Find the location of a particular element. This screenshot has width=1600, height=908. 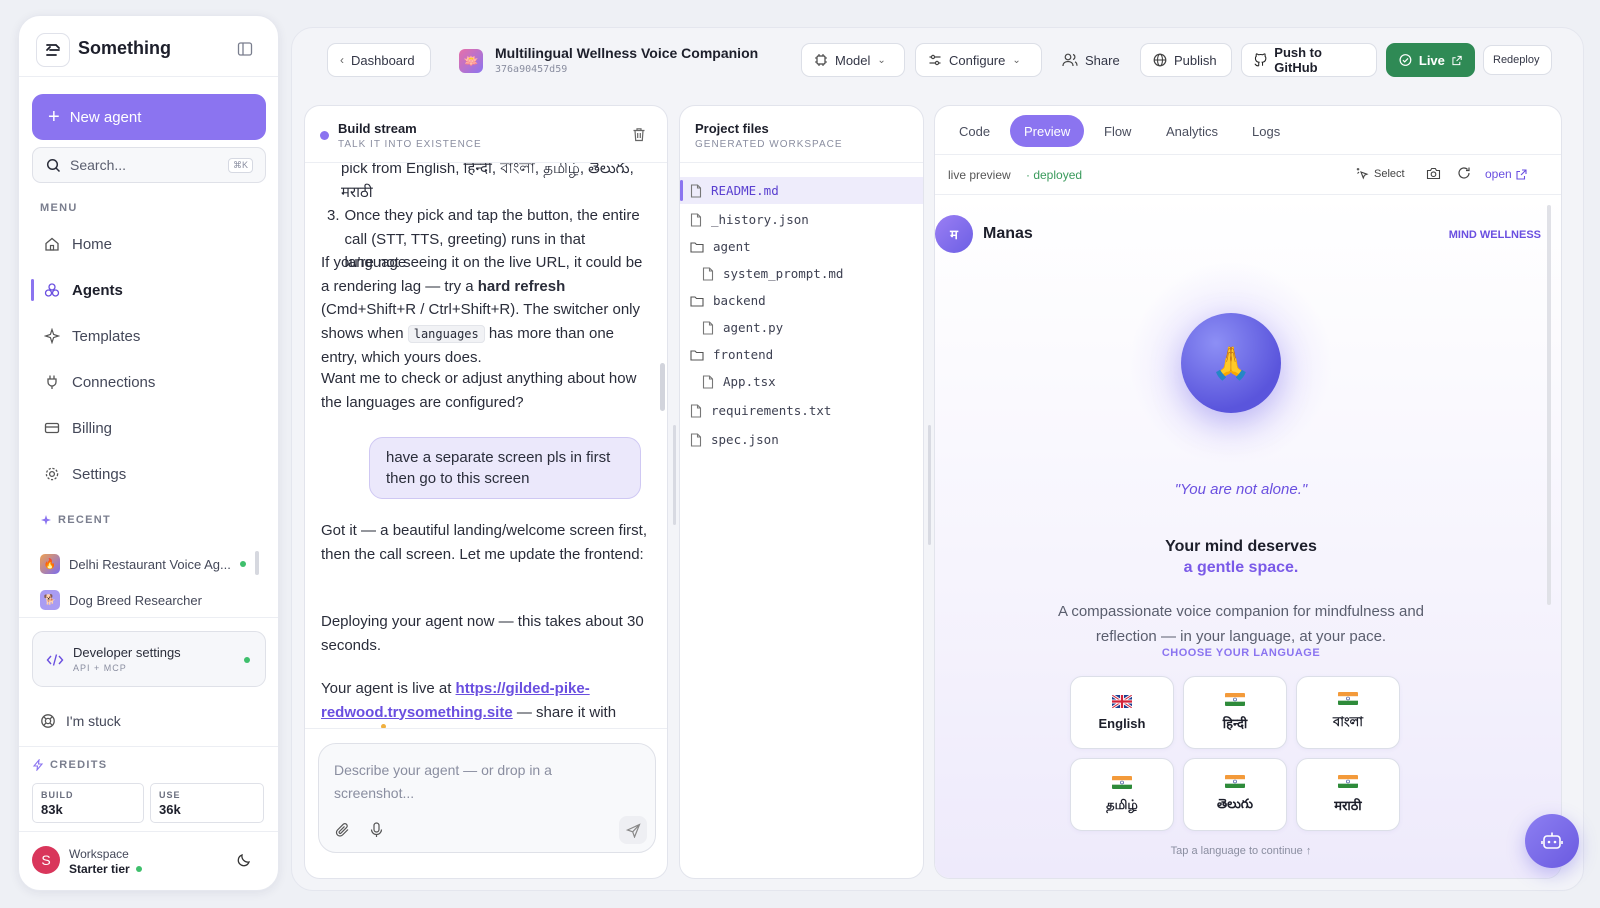

dev-settings-sub: API + MCP is located at coordinates (100, 668).